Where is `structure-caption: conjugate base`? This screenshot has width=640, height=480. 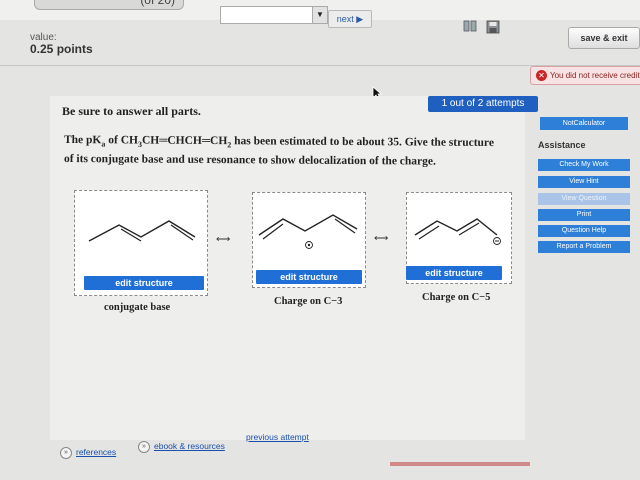 structure-caption: conjugate base is located at coordinates (137, 307).